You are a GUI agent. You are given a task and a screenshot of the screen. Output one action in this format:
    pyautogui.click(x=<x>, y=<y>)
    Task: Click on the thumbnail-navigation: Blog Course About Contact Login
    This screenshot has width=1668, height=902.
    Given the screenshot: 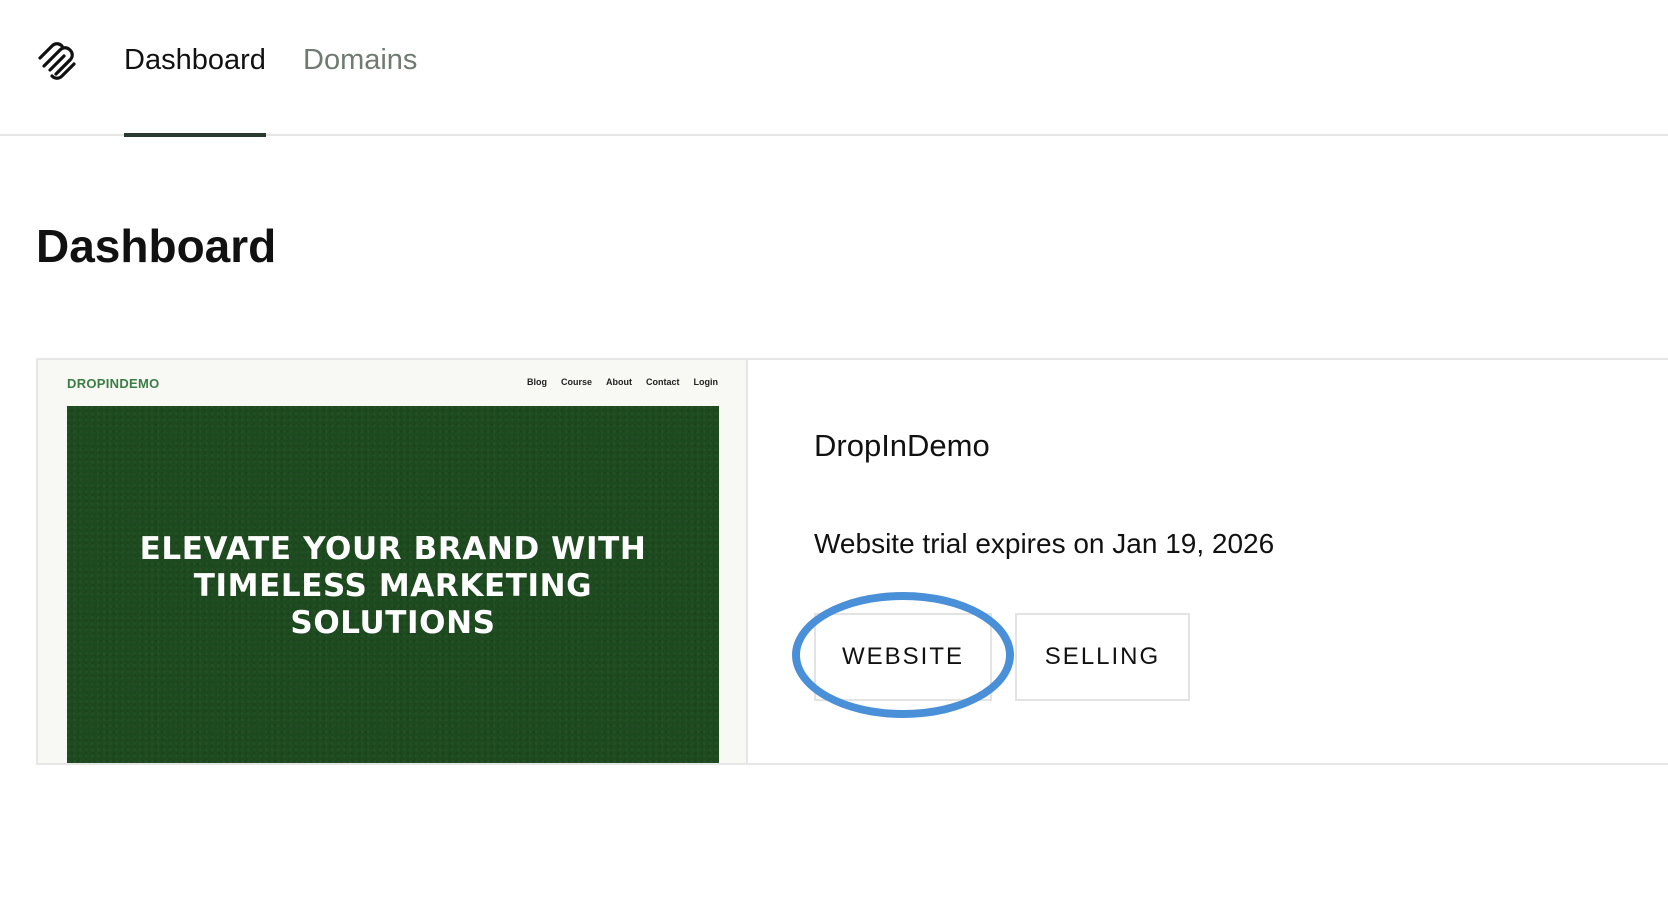 What is the action you would take?
    pyautogui.click(x=622, y=382)
    